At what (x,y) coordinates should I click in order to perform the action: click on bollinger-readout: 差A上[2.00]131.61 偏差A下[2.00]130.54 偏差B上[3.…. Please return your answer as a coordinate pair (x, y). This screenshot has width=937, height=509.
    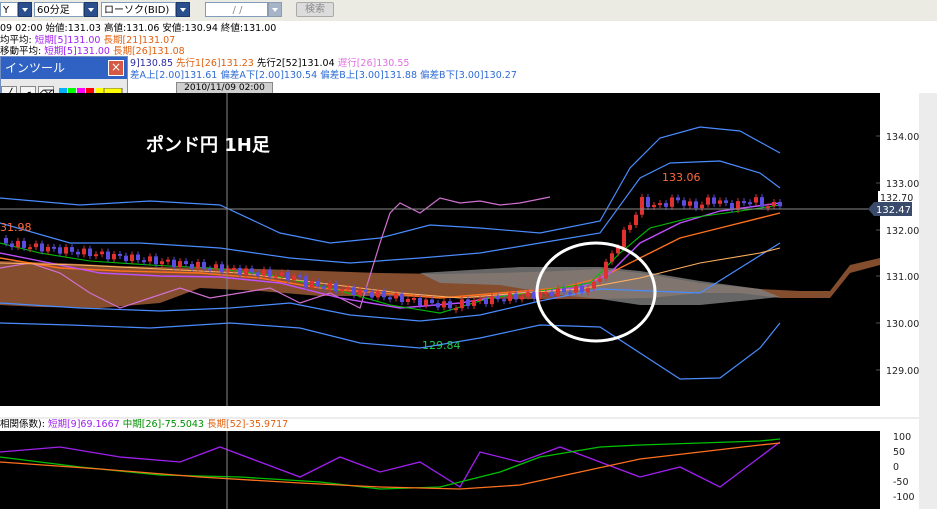
    Looking at the image, I should click on (323, 76).